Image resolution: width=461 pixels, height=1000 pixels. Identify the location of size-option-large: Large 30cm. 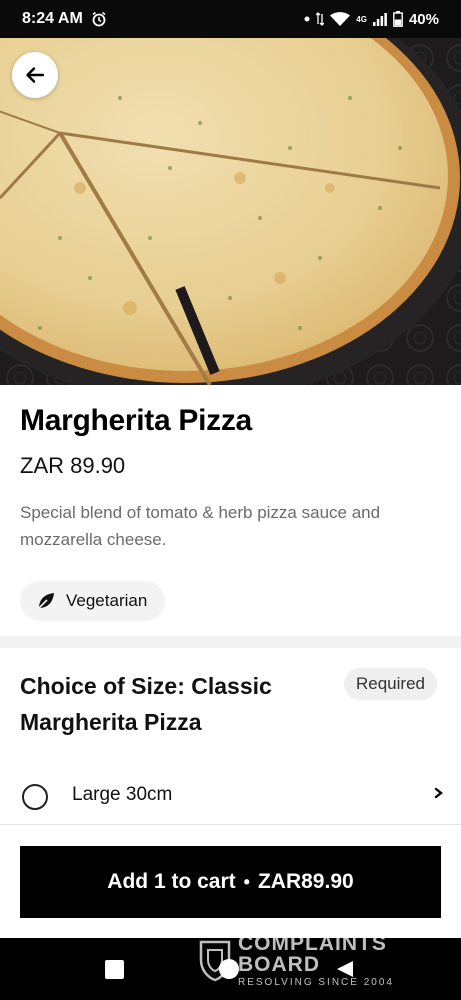
(230, 797).